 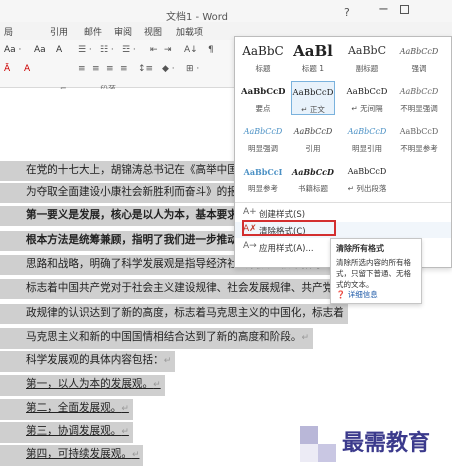 What do you see at coordinates (27, 69) in the screenshot?
I see `font-color-icon: A` at bounding box center [27, 69].